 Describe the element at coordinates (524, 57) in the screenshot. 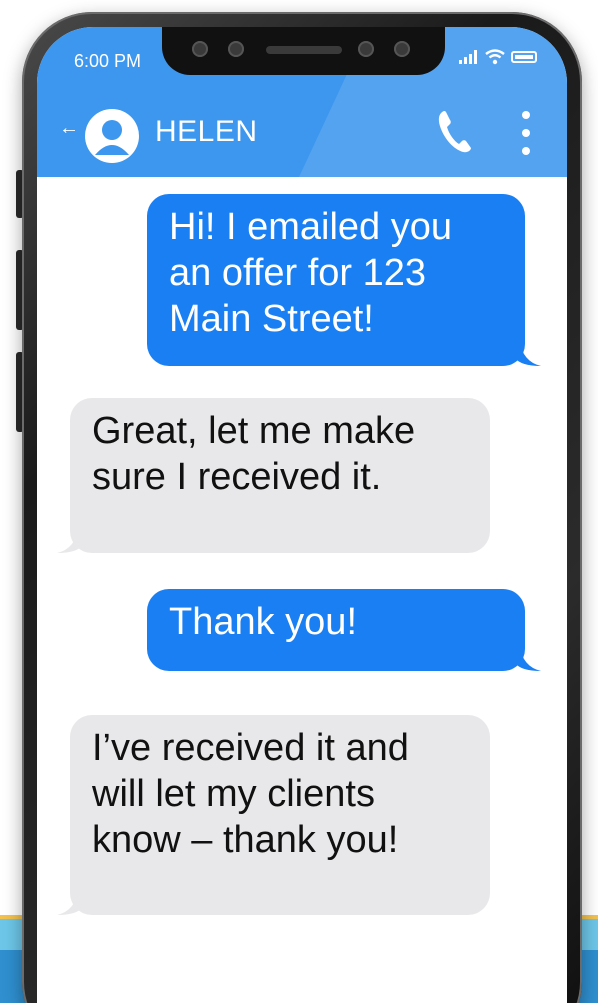

I see `battery-icon` at that location.